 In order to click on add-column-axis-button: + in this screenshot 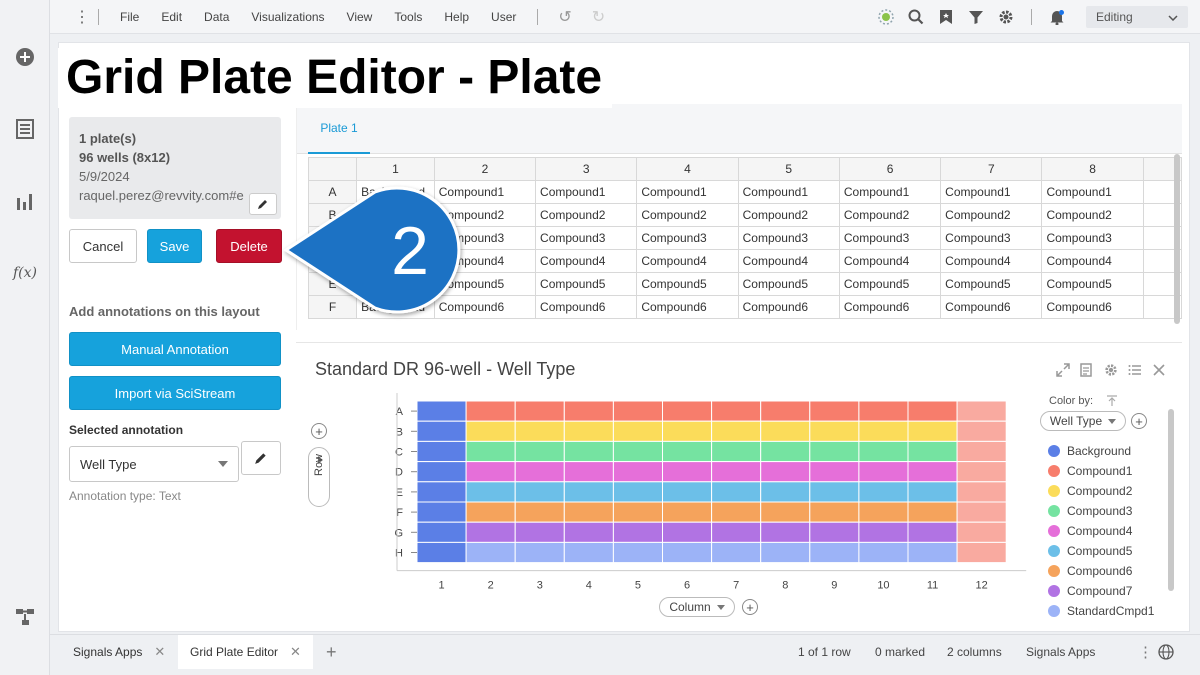, I will do `click(750, 607)`.